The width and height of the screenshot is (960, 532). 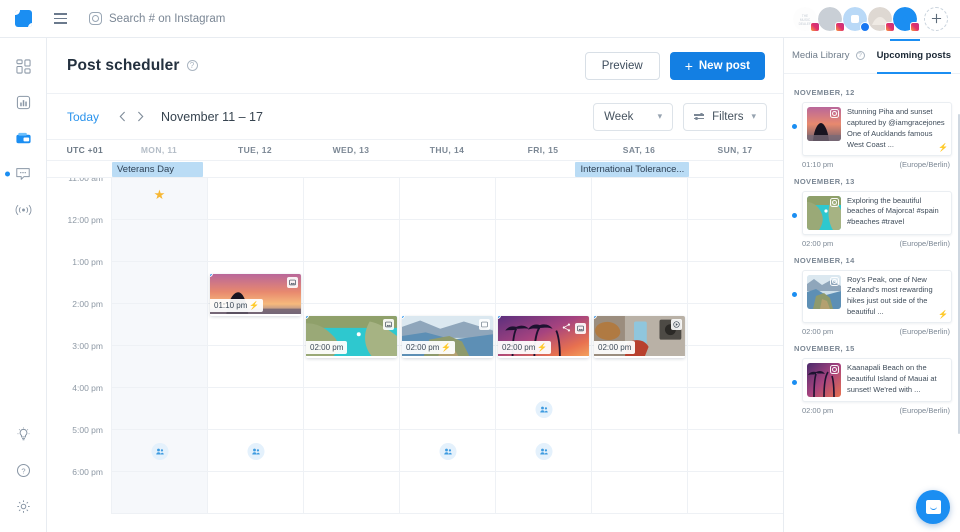 What do you see at coordinates (60, 18) in the screenshot?
I see `hamburger-icon` at bounding box center [60, 18].